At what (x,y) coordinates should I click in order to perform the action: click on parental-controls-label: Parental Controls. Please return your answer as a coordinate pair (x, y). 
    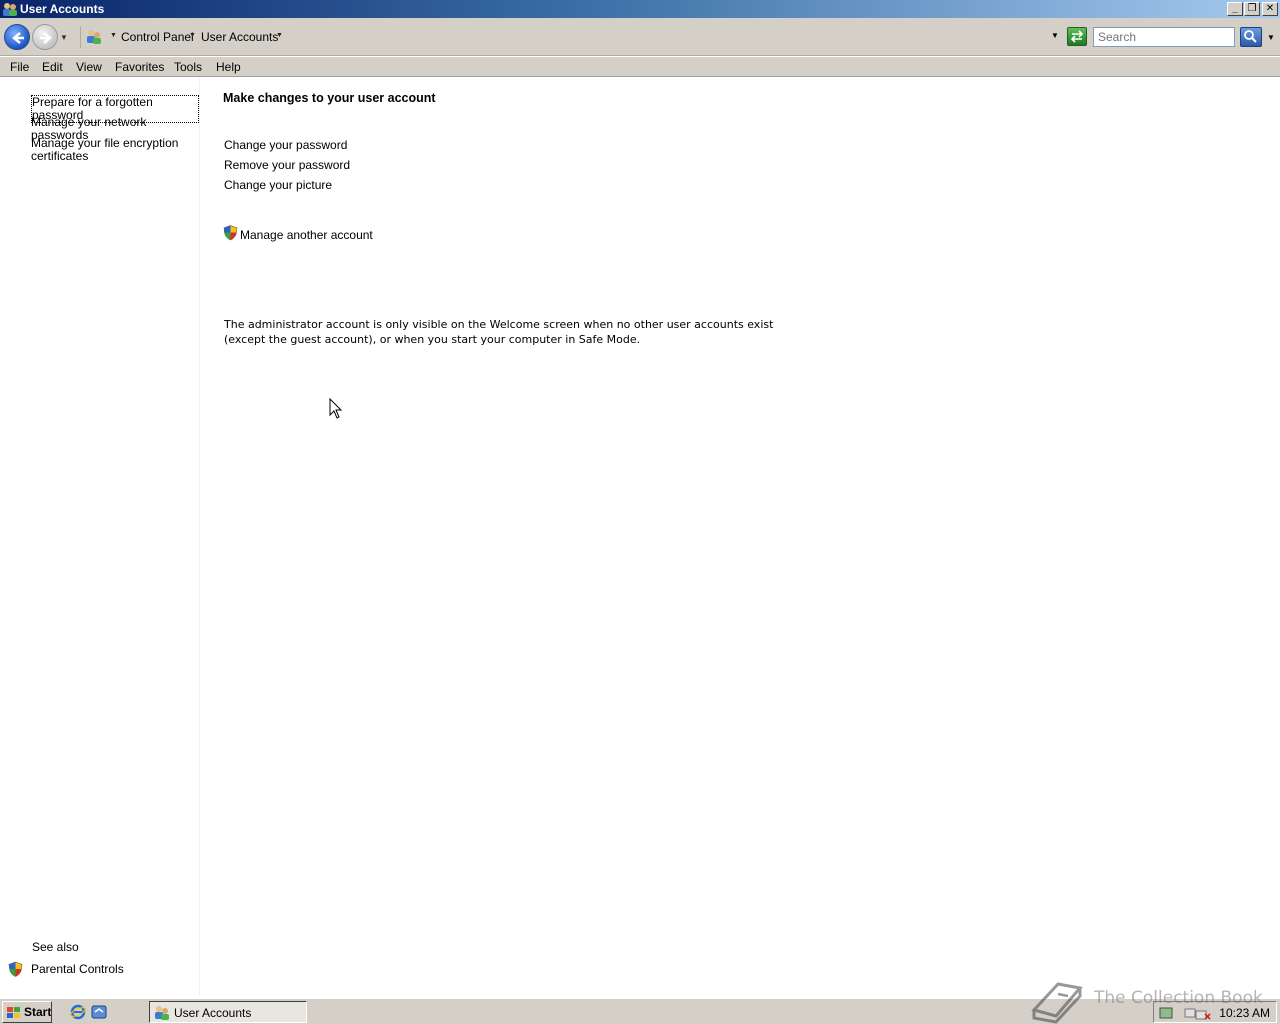
    Looking at the image, I should click on (77, 969).